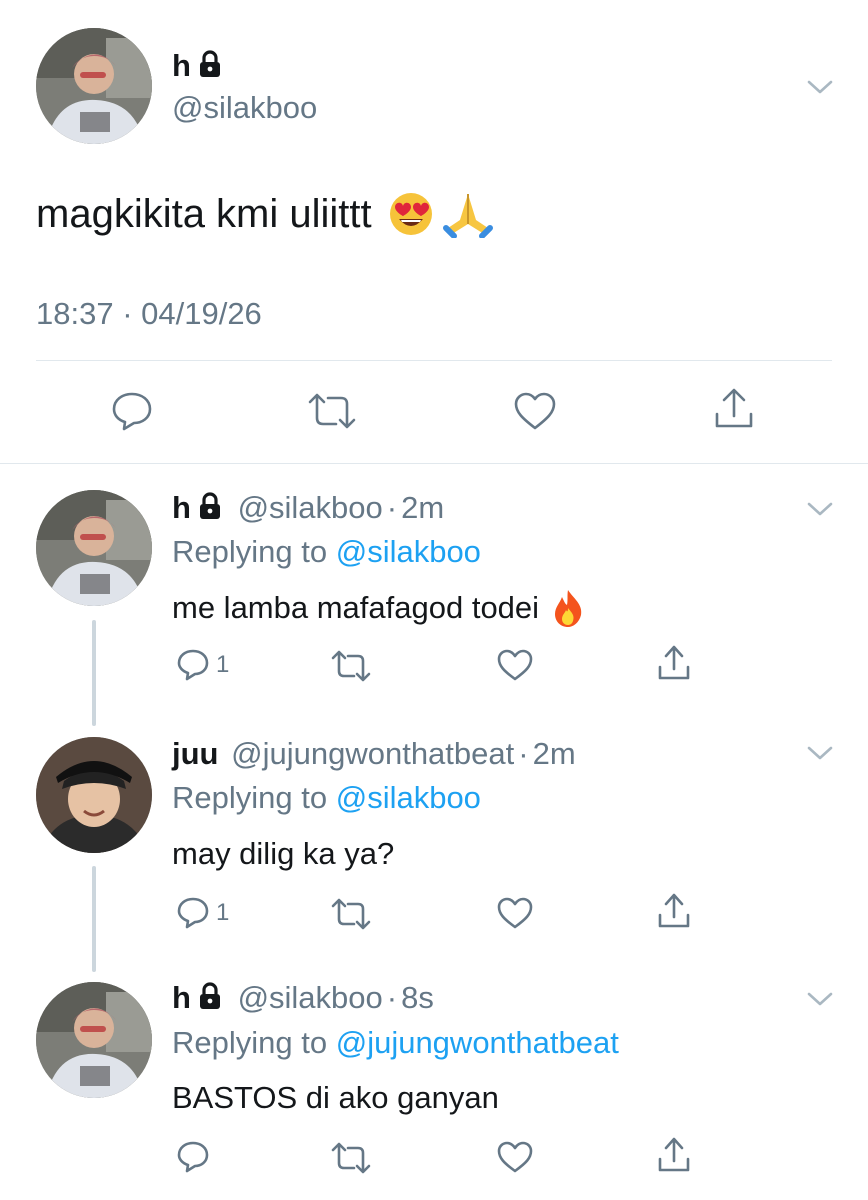 The width and height of the screenshot is (868, 1200). What do you see at coordinates (195, 753) in the screenshot?
I see `display-name: juu` at bounding box center [195, 753].